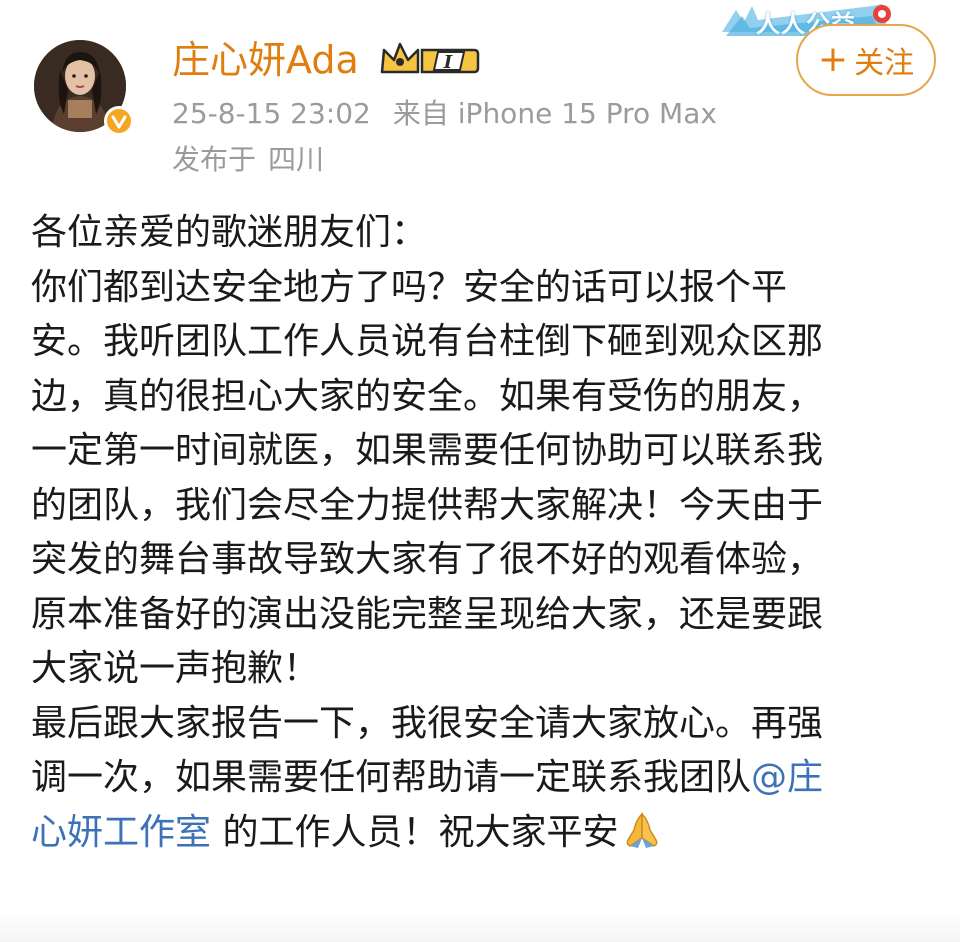  What do you see at coordinates (480, 927) in the screenshot?
I see `bottom-divider` at bounding box center [480, 927].